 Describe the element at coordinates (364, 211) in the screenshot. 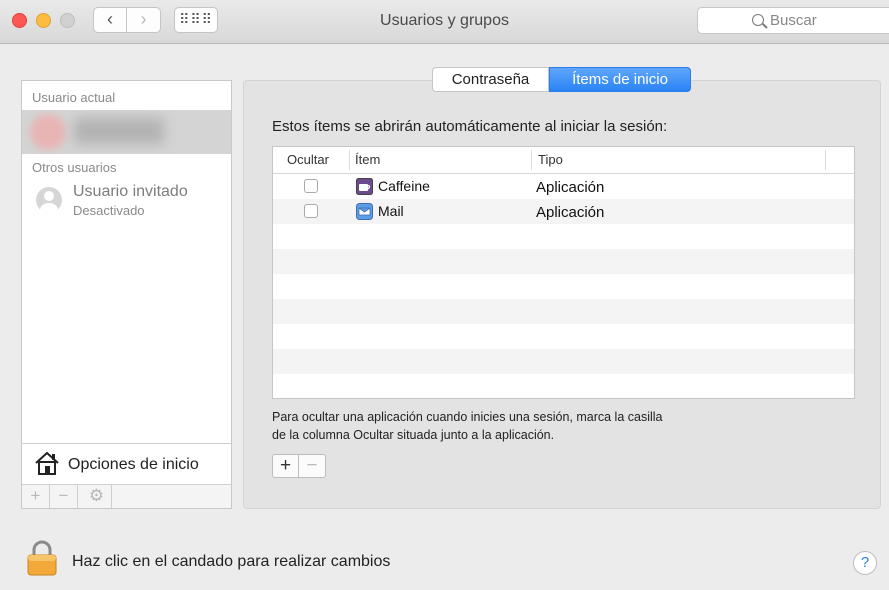

I see `mail-app-icon` at that location.